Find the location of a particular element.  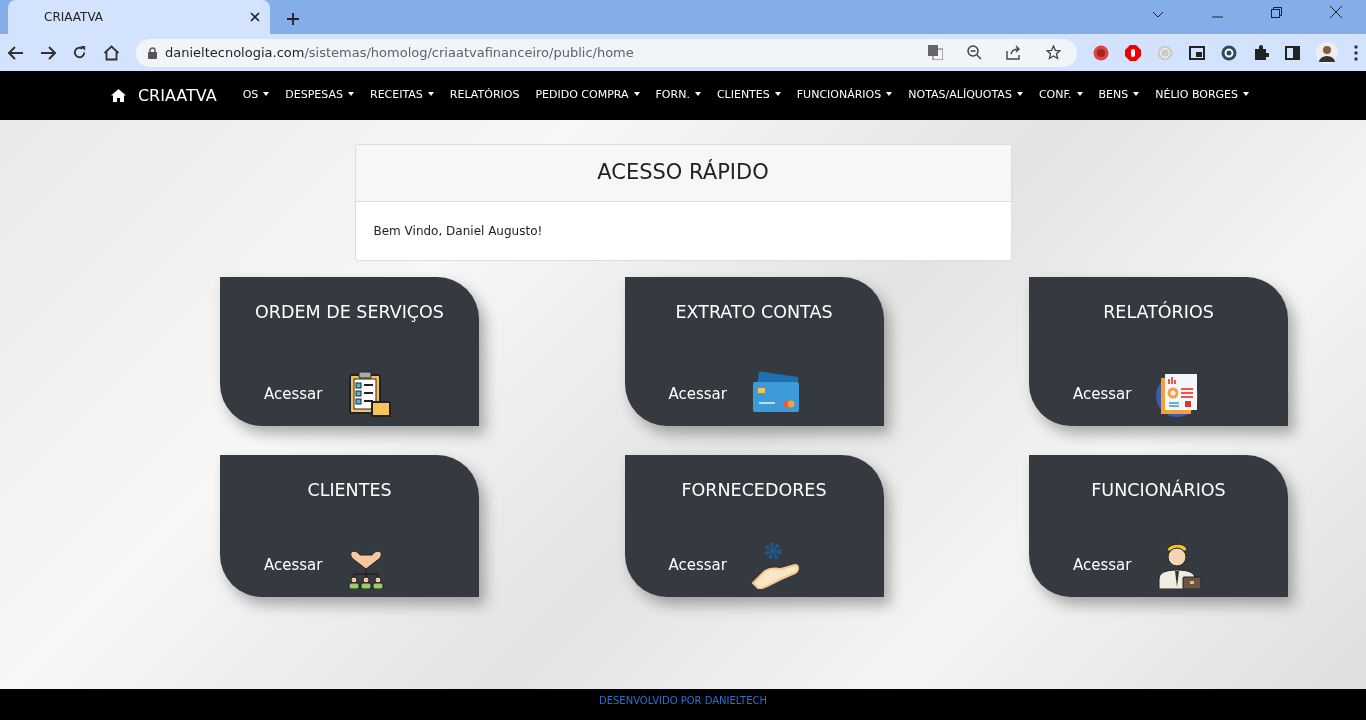

lock-icon is located at coordinates (152, 52).